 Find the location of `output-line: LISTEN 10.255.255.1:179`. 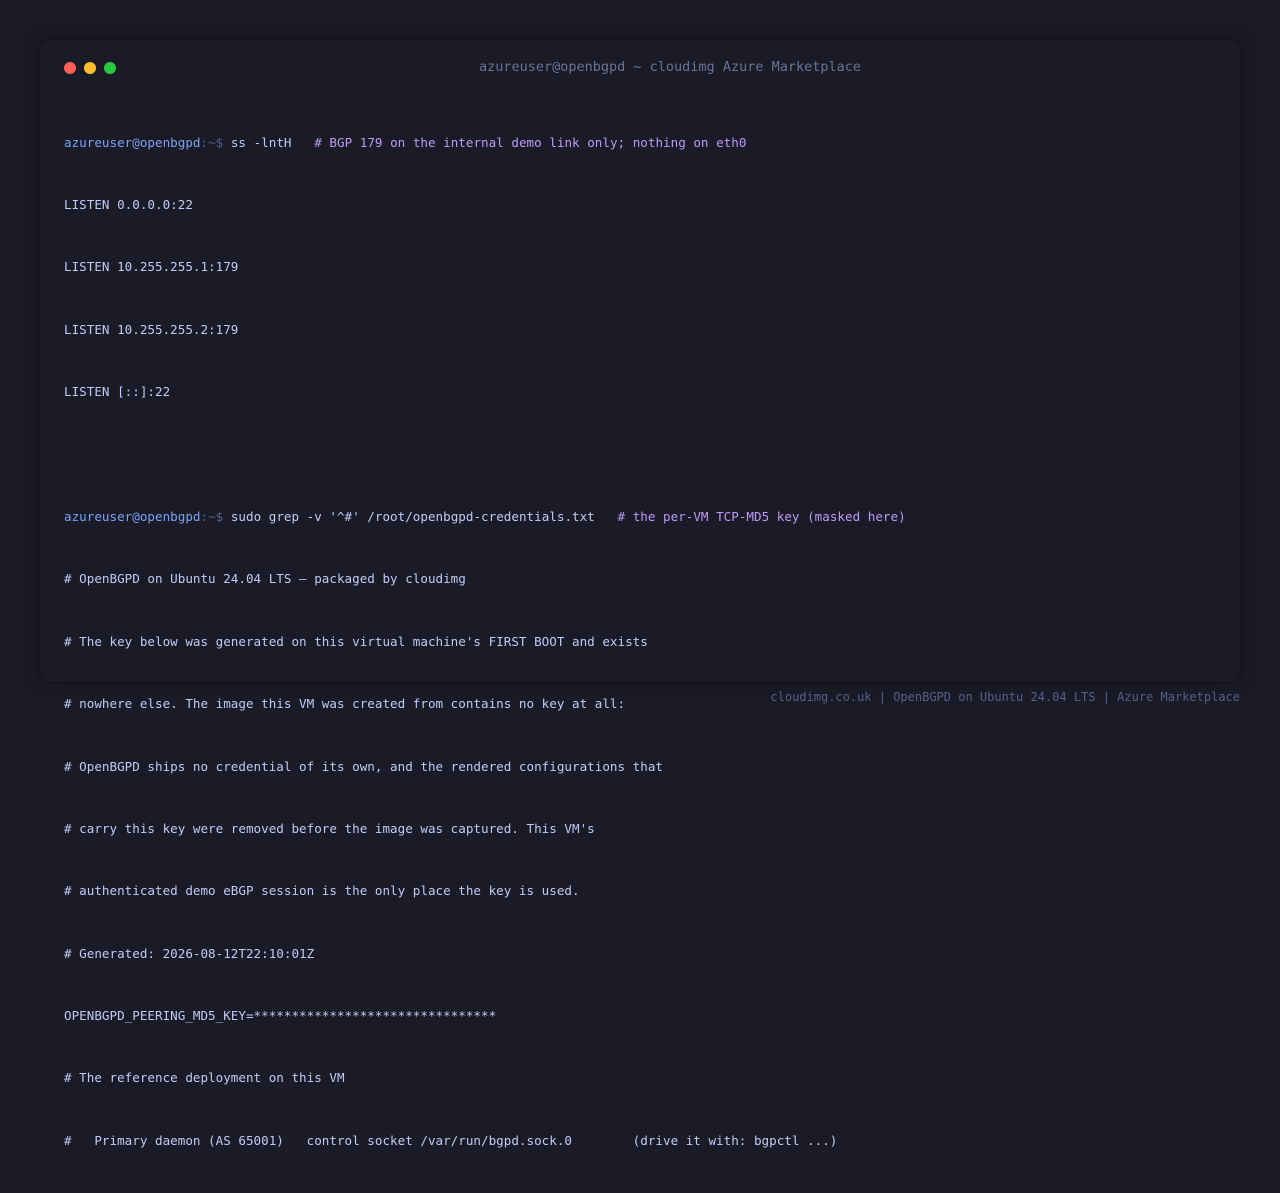

output-line: LISTEN 10.255.255.1:179 is located at coordinates (151, 267).